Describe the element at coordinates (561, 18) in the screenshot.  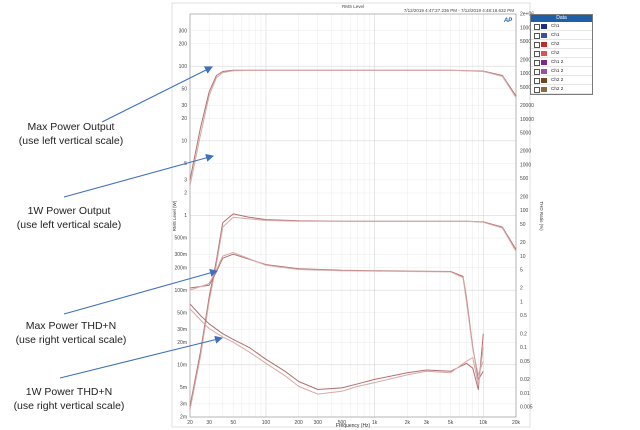
I see `legend-title: Data` at that location.